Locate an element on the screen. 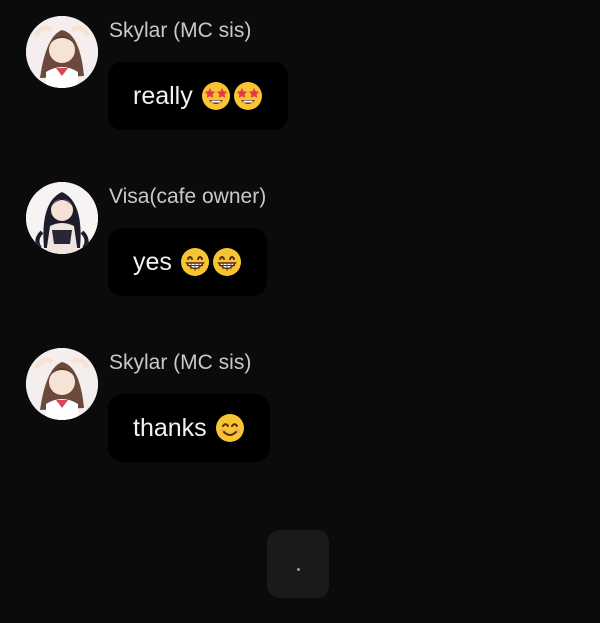 This screenshot has height=623, width=600. message-bubble: really is located at coordinates (198, 96).